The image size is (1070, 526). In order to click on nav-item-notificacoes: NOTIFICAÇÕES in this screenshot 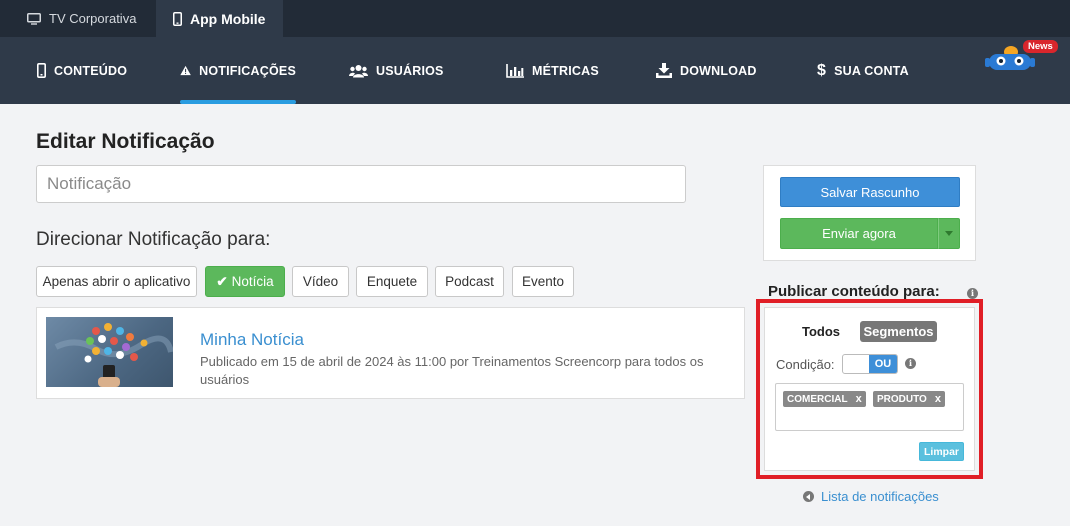, I will do `click(238, 70)`.